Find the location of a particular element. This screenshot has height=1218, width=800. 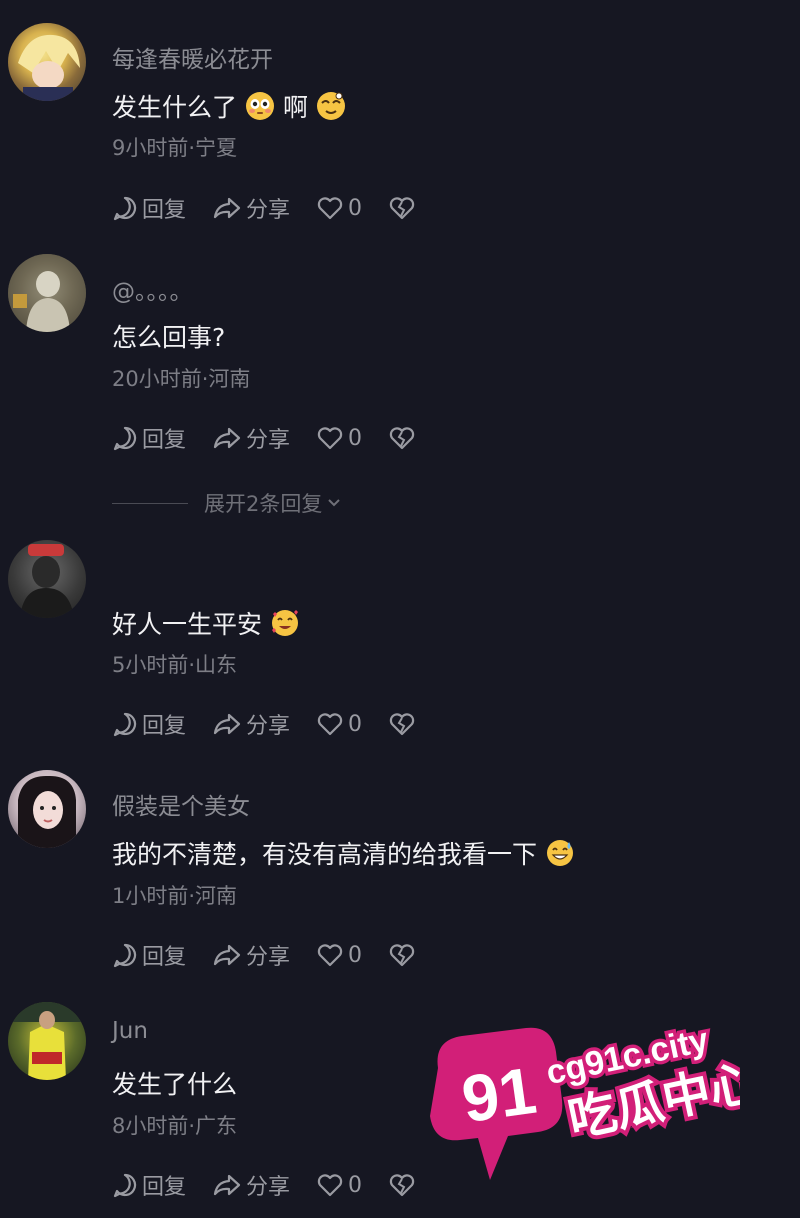

comment-meta: 1小时前·河南 is located at coordinates (175, 896).